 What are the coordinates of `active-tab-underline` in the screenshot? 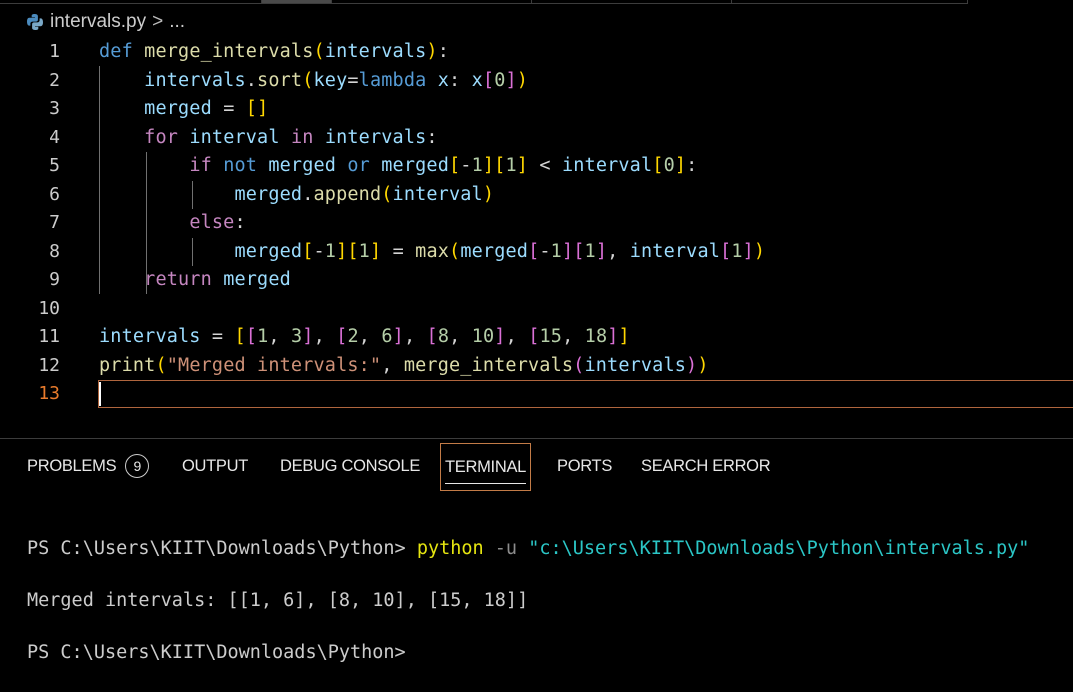 It's located at (486, 483).